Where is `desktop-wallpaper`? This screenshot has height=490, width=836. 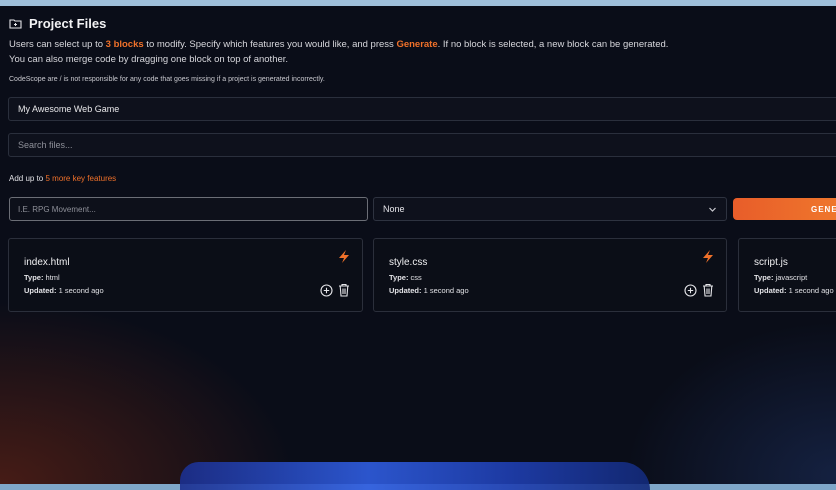 desktop-wallpaper is located at coordinates (415, 476).